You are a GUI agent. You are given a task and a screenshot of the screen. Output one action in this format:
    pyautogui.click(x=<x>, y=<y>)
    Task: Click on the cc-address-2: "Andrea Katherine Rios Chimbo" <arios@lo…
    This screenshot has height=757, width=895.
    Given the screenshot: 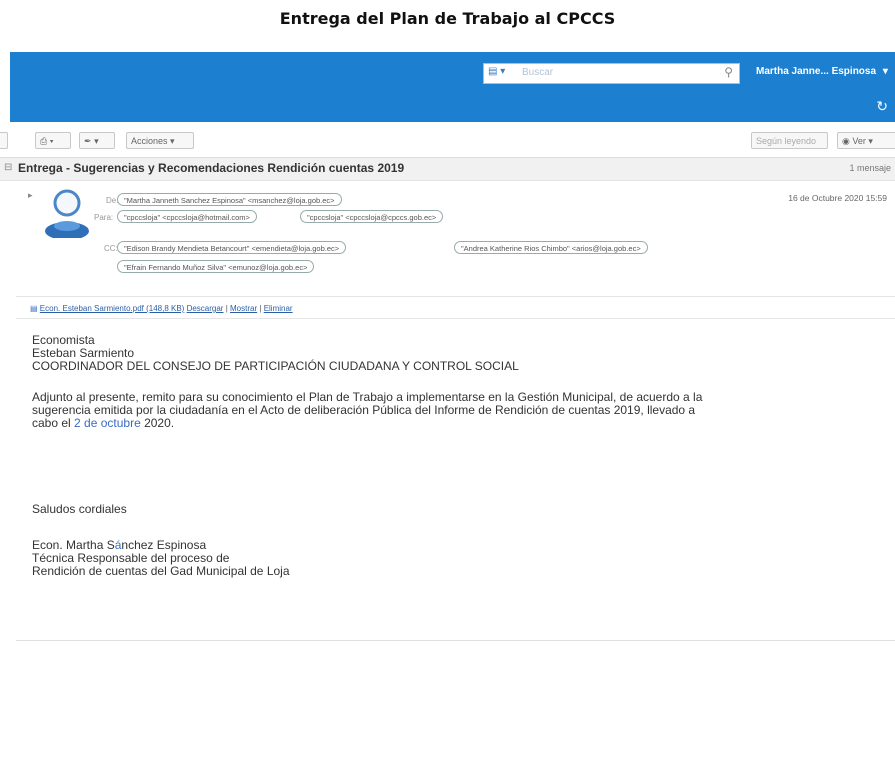 What is the action you would take?
    pyautogui.click(x=551, y=247)
    